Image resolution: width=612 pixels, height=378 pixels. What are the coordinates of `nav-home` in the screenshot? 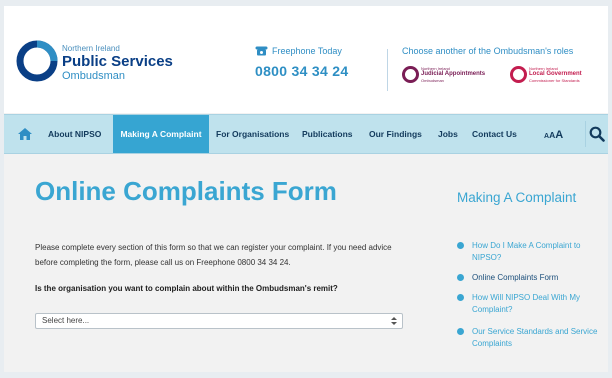 It's located at (25, 134).